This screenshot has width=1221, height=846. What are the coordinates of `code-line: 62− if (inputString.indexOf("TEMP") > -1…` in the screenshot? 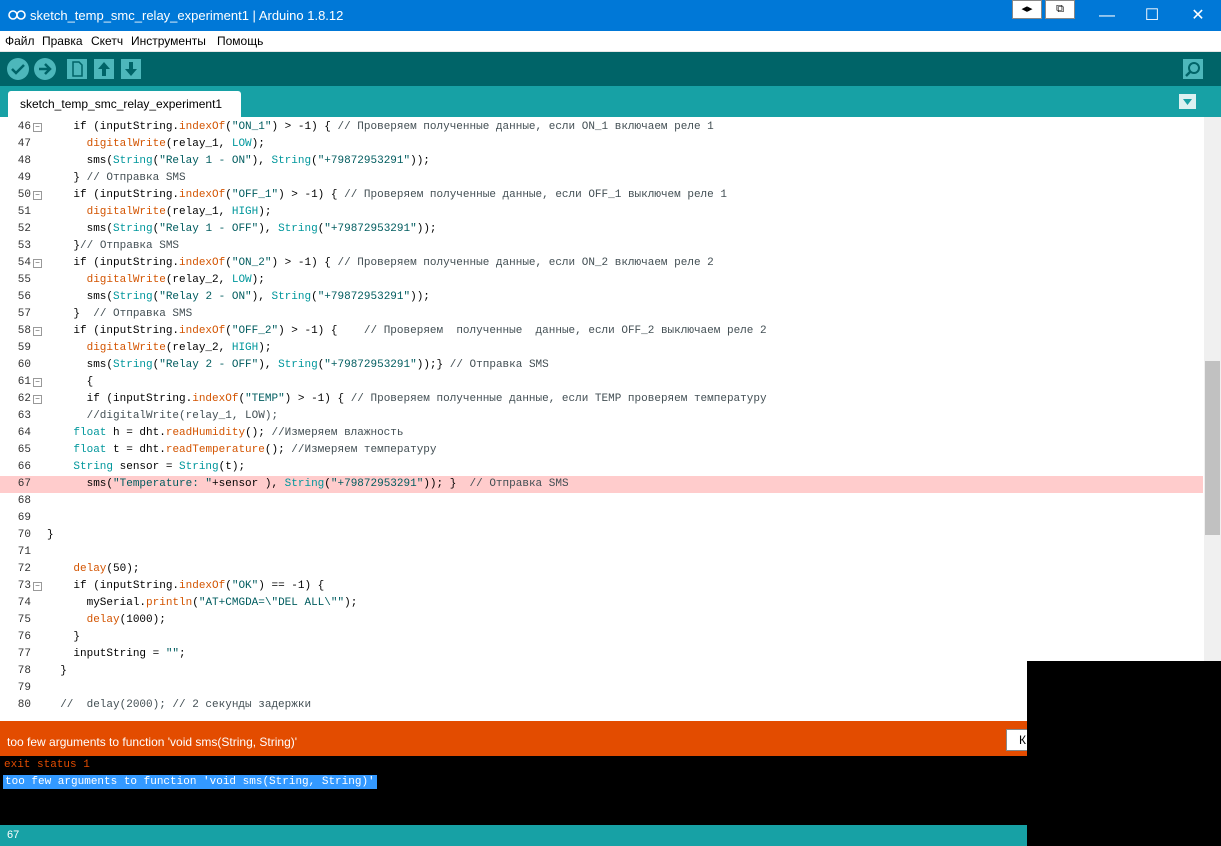 It's located at (601, 399).